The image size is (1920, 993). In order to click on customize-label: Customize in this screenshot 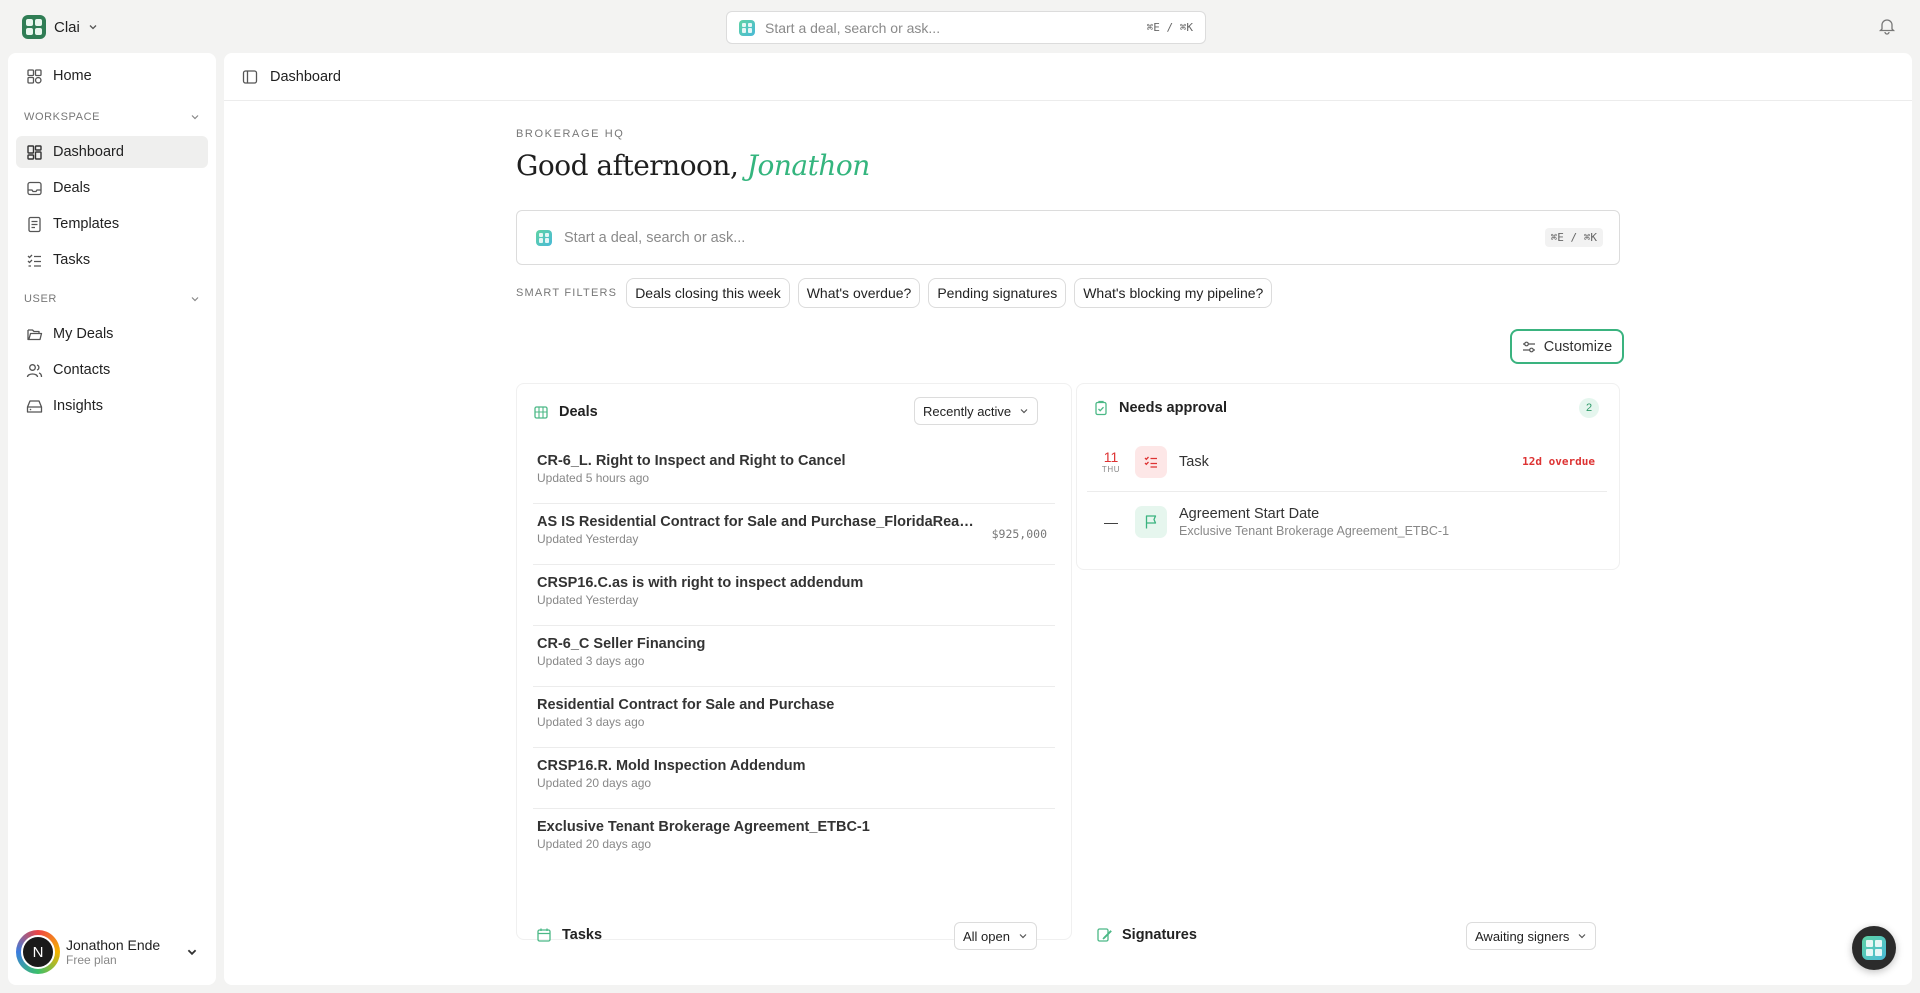, I will do `click(1578, 346)`.